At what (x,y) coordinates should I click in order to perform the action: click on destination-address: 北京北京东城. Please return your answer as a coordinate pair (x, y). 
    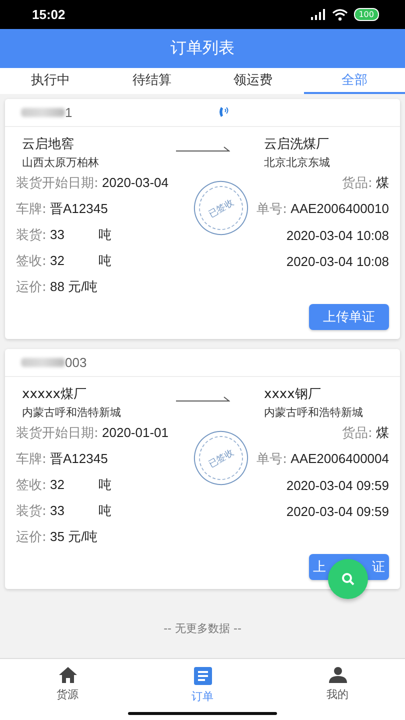
    Looking at the image, I should click on (297, 162).